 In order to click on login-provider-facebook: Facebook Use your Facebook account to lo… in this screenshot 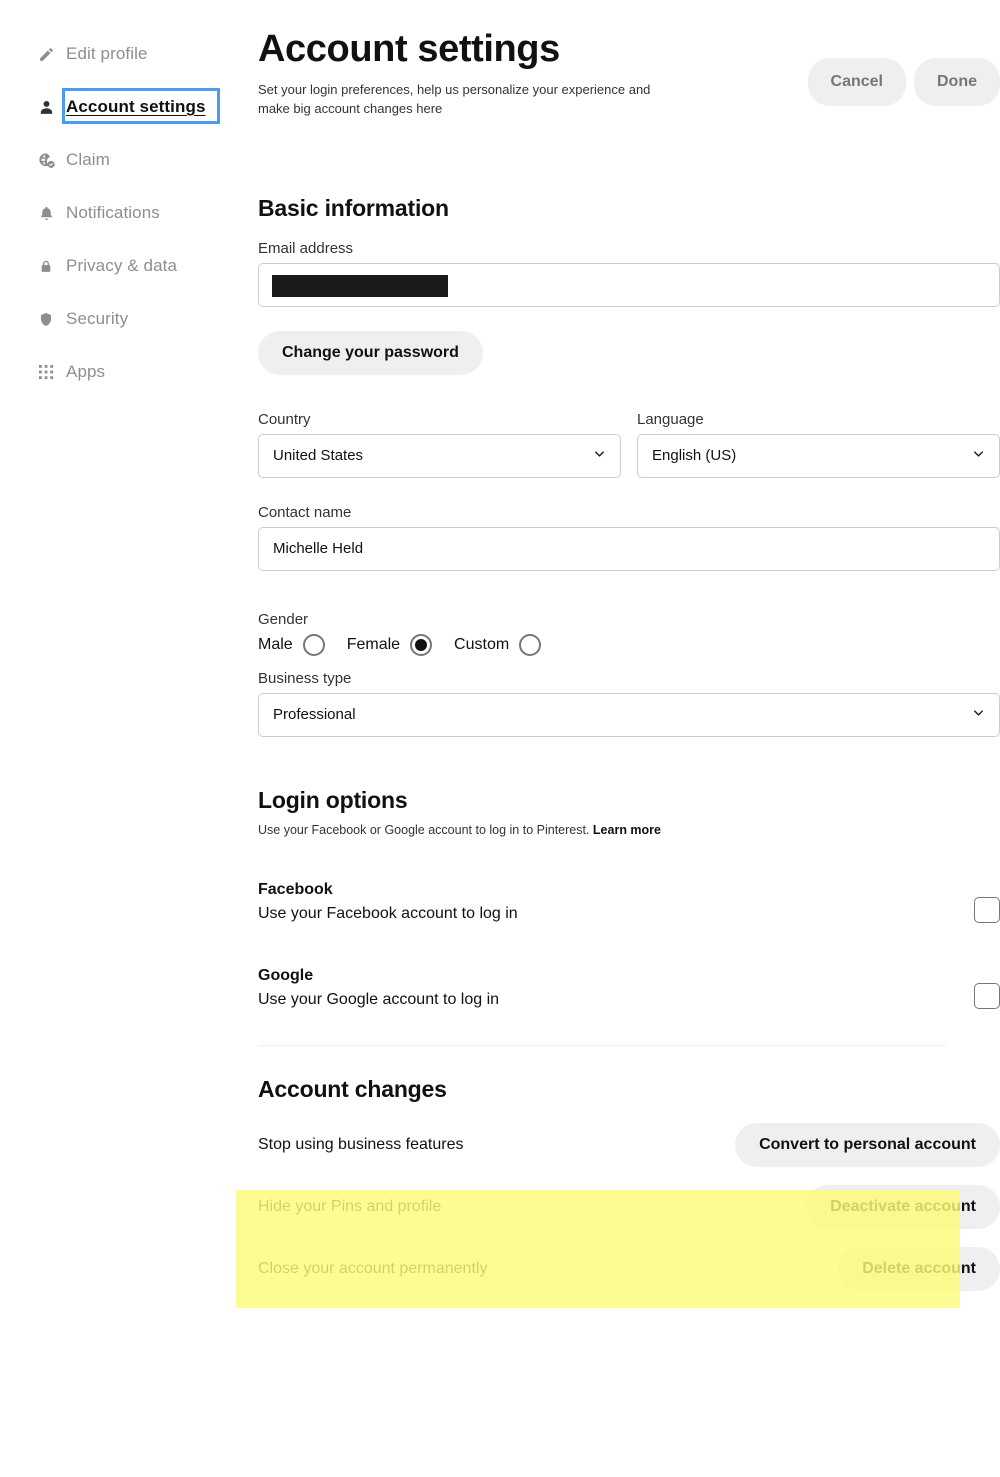, I will do `click(629, 902)`.